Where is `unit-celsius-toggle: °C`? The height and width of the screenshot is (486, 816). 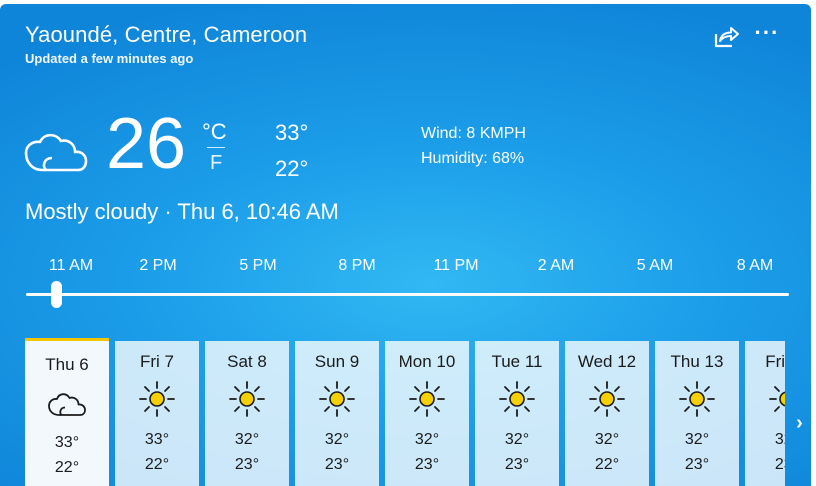
unit-celsius-toggle: °C is located at coordinates (214, 132).